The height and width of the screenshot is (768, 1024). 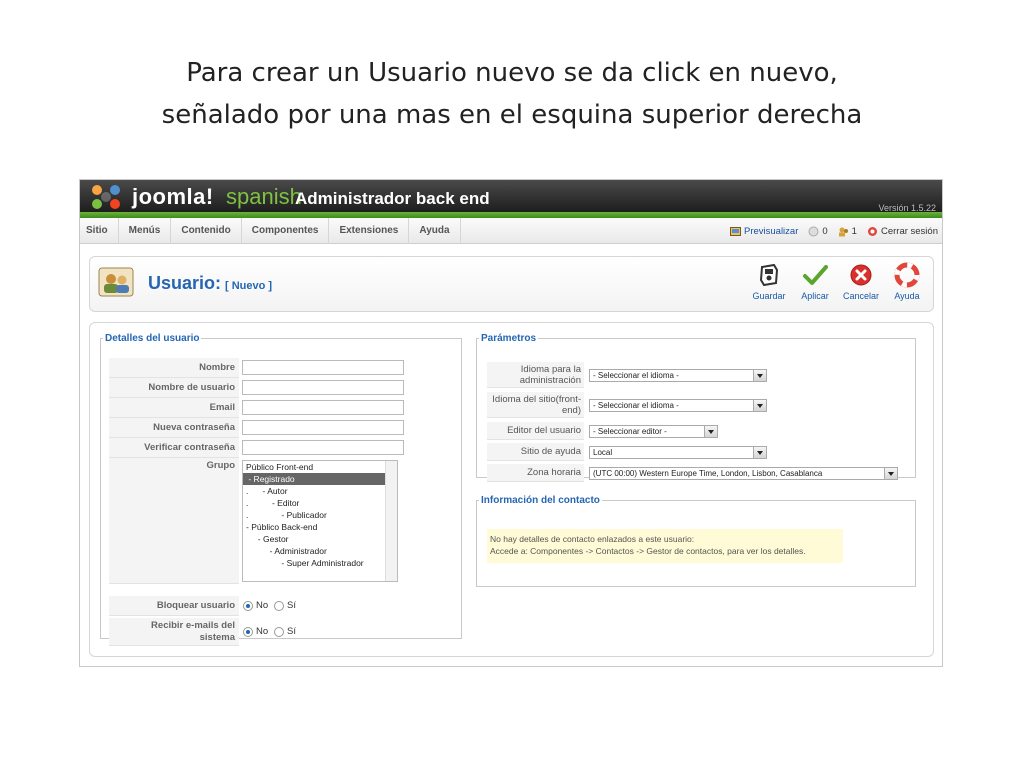 I want to click on site-language-select: - Seleccionar el idioma -, so click(x=678, y=405).